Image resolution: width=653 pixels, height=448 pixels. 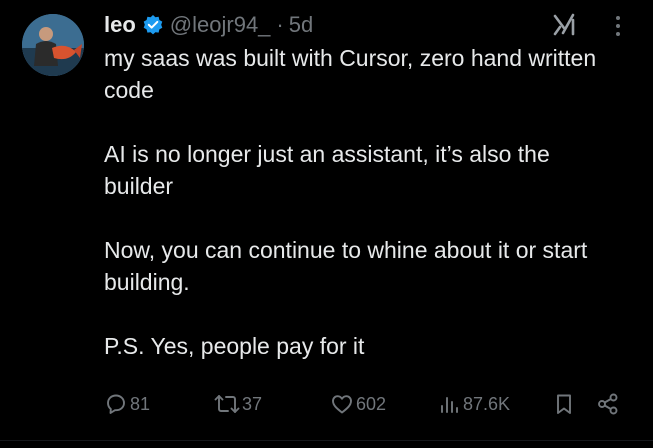 I want to click on bookmark-icon, so click(x=564, y=404).